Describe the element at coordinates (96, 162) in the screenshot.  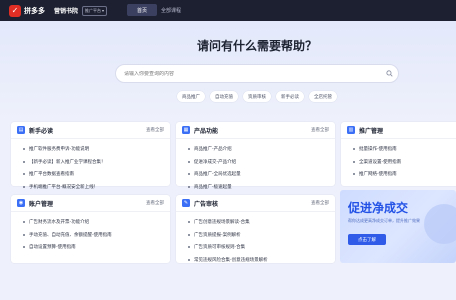
I see `list-item: 【新手必读】新入推广业学课程合集！` at that location.